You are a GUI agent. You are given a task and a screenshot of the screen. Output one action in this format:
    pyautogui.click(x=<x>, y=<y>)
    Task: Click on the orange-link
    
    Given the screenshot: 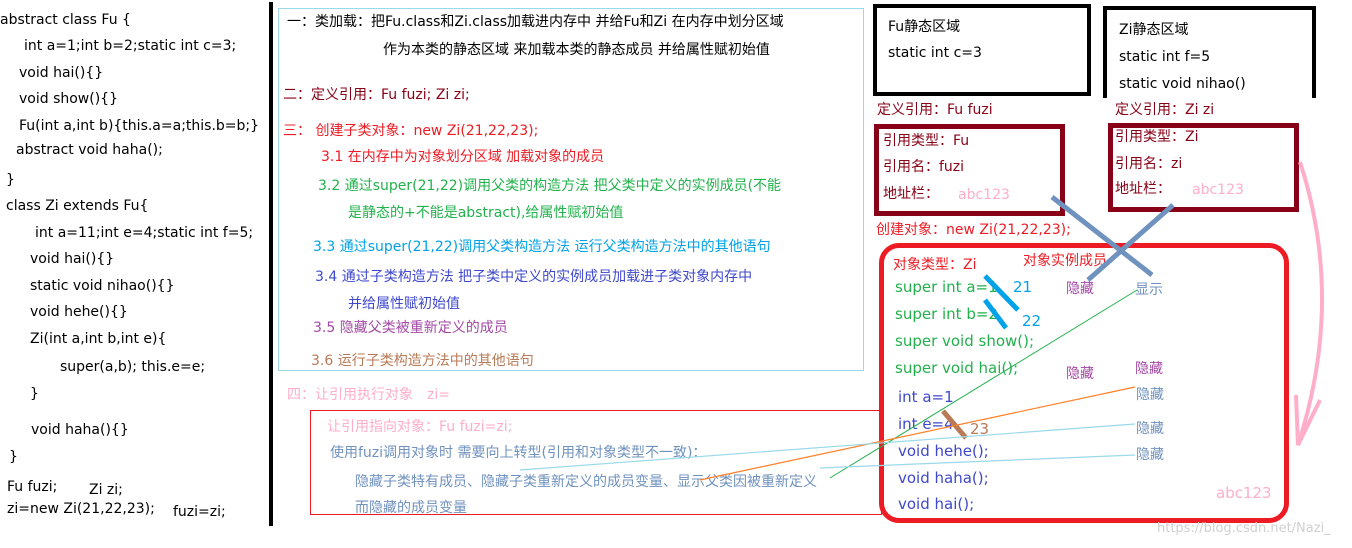 What is the action you would take?
    pyautogui.click(x=917, y=433)
    